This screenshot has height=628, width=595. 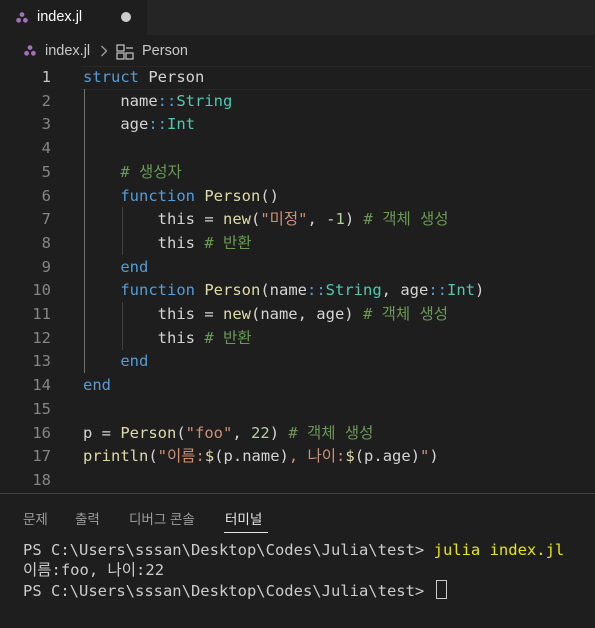 I want to click on code-line: 9 end, so click(x=297, y=268).